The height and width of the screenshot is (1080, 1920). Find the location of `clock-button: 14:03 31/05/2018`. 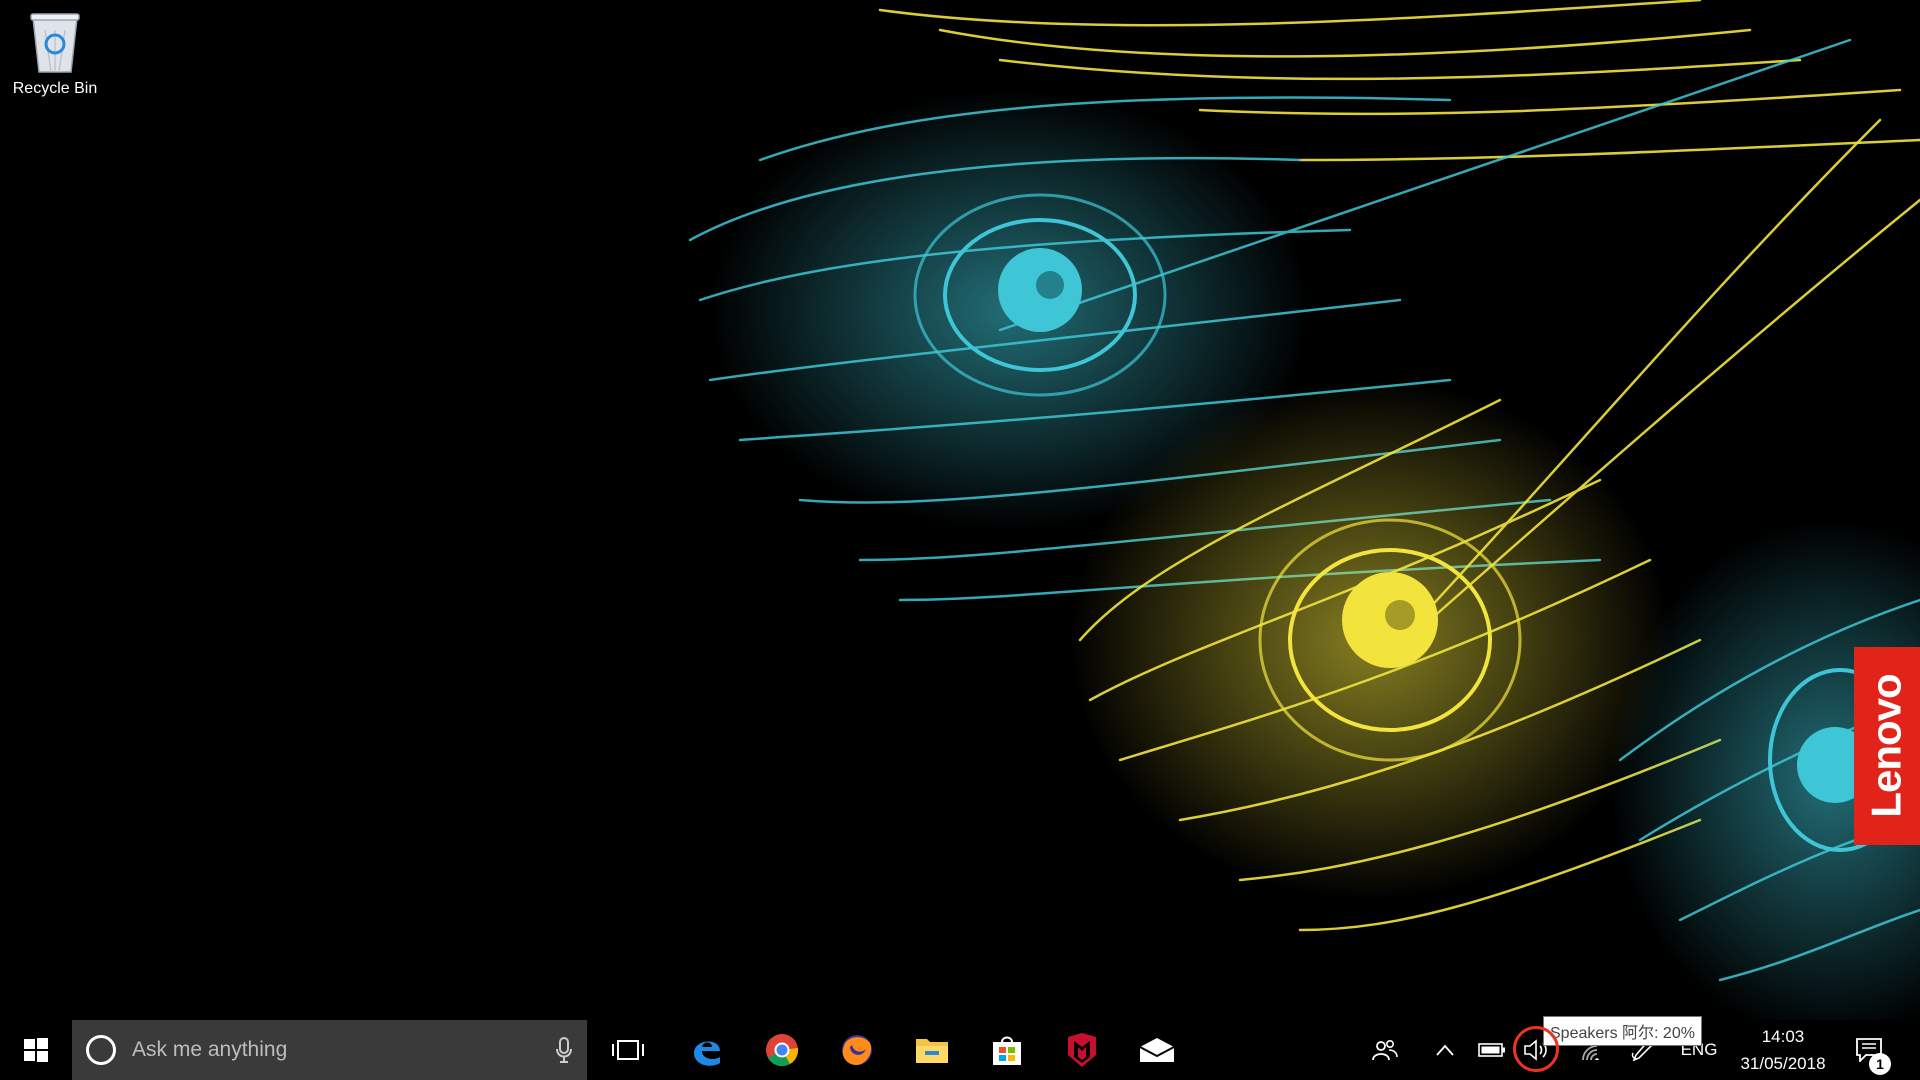

clock-button: 14:03 31/05/2018 is located at coordinates (1783, 1050).